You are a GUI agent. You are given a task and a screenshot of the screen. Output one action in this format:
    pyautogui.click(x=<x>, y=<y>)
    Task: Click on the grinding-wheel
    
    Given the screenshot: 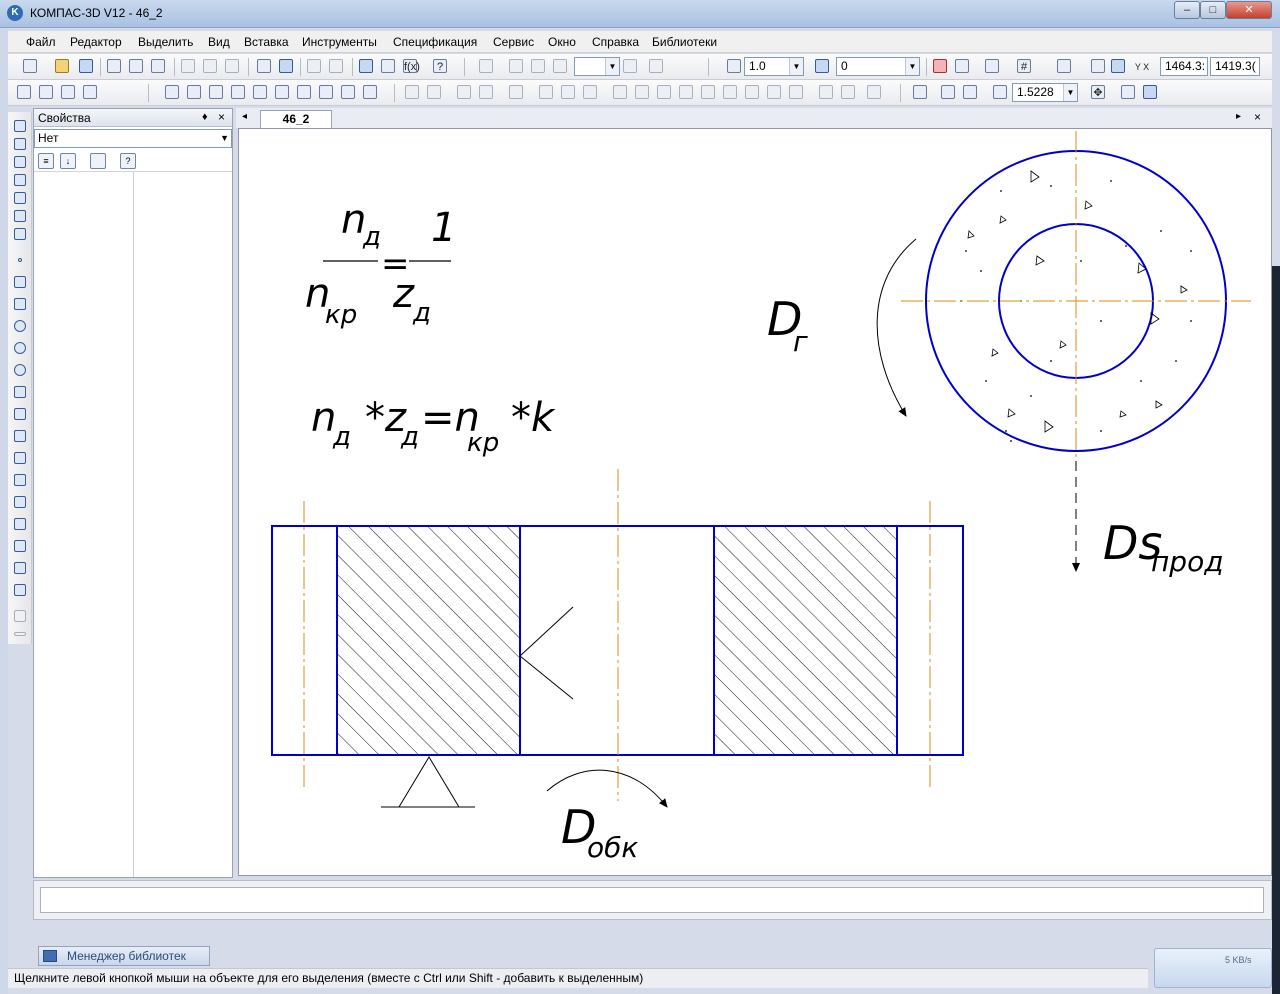 What is the action you would take?
    pyautogui.click(x=1076, y=301)
    